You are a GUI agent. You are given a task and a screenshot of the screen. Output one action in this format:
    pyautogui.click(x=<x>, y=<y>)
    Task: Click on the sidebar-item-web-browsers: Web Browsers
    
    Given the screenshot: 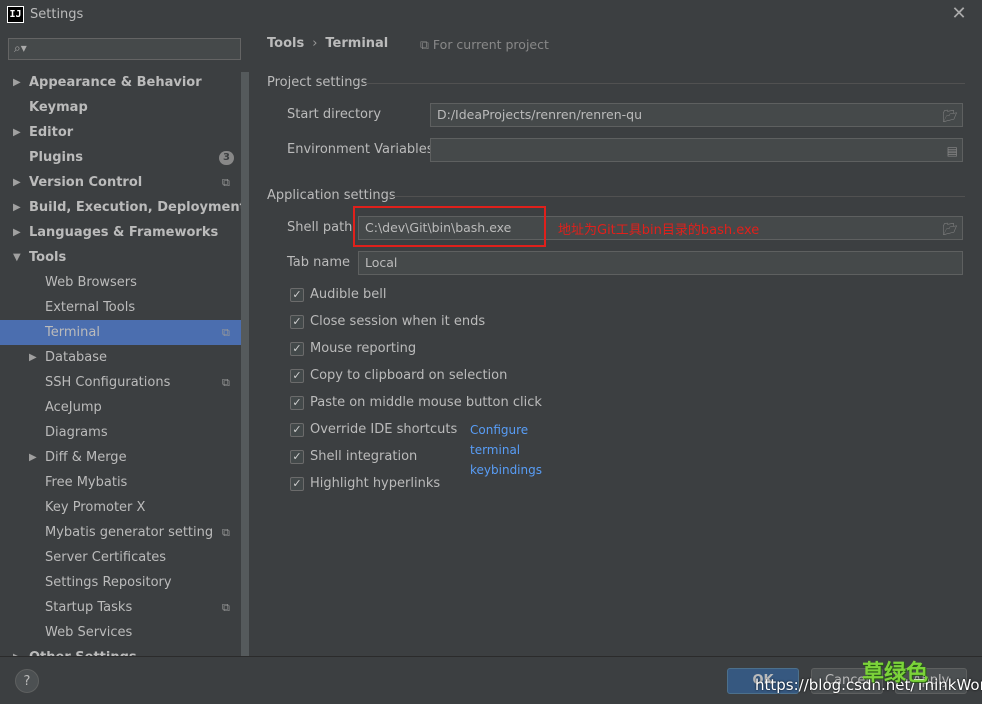 What is the action you would take?
    pyautogui.click(x=120, y=282)
    